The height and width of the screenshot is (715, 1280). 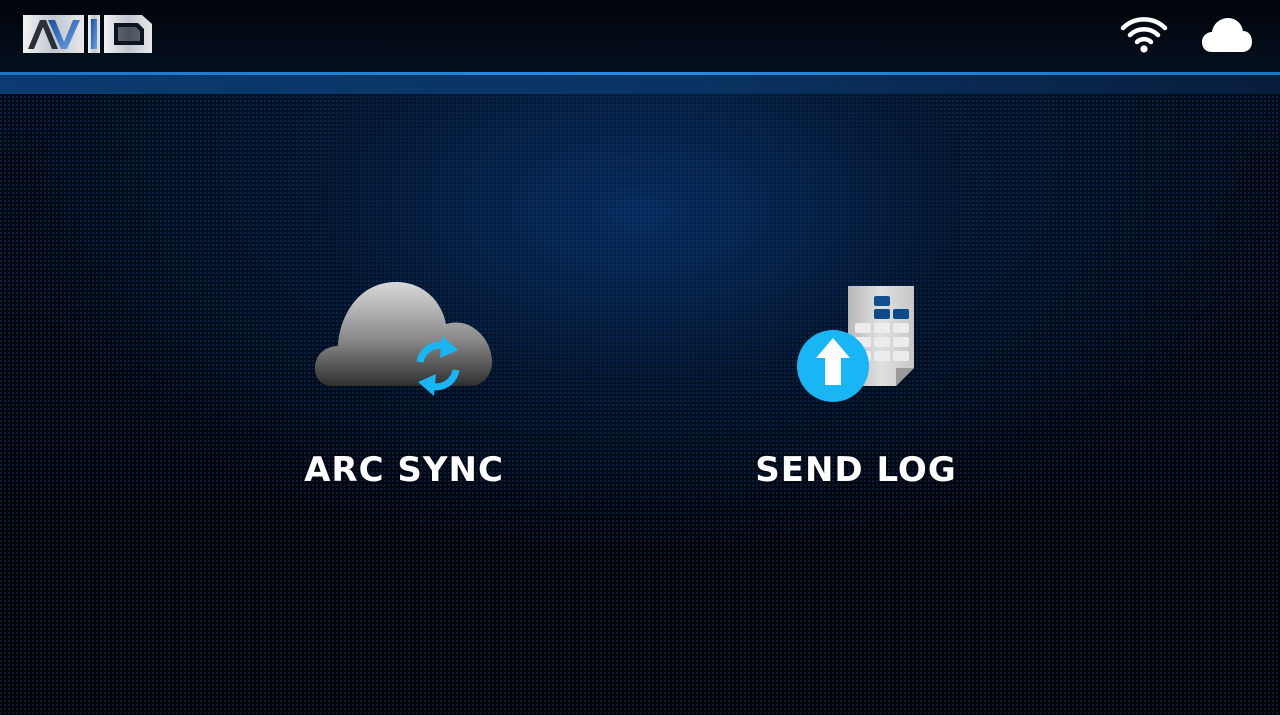 I want to click on top-bar, so click(x=640, y=36).